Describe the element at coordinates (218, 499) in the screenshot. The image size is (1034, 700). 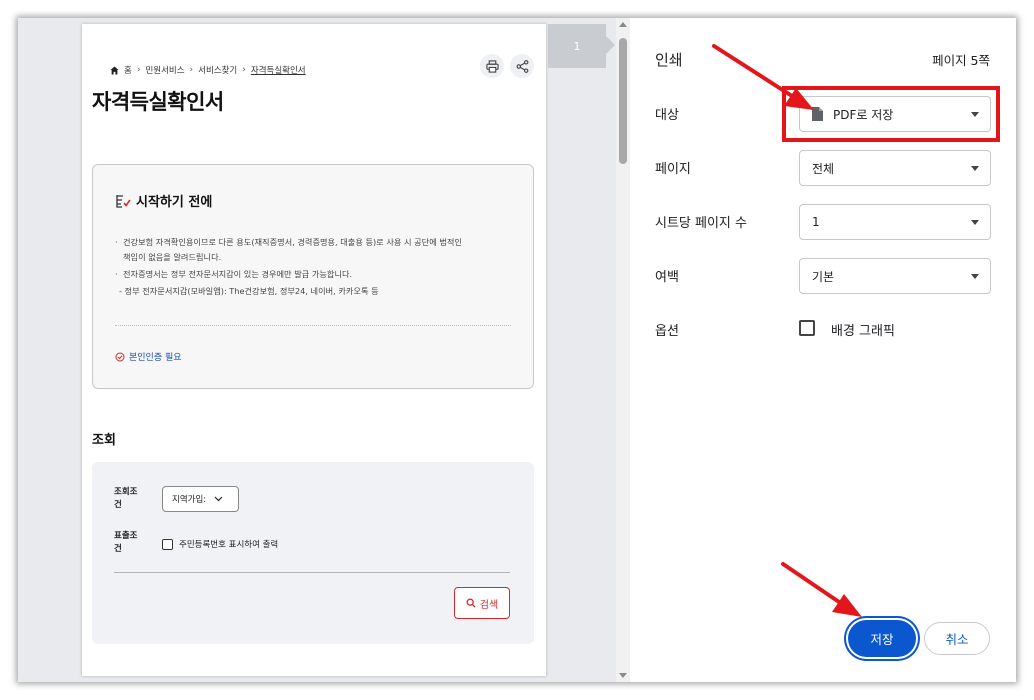
I see `chevron-down-icon` at that location.